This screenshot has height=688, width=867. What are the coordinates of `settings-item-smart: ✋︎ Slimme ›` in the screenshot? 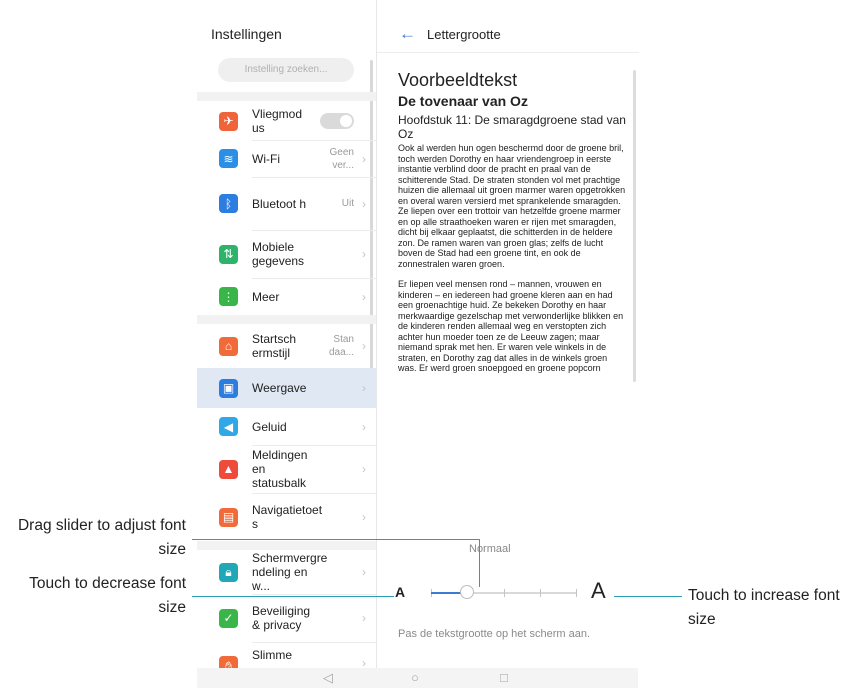 It's located at (286, 655).